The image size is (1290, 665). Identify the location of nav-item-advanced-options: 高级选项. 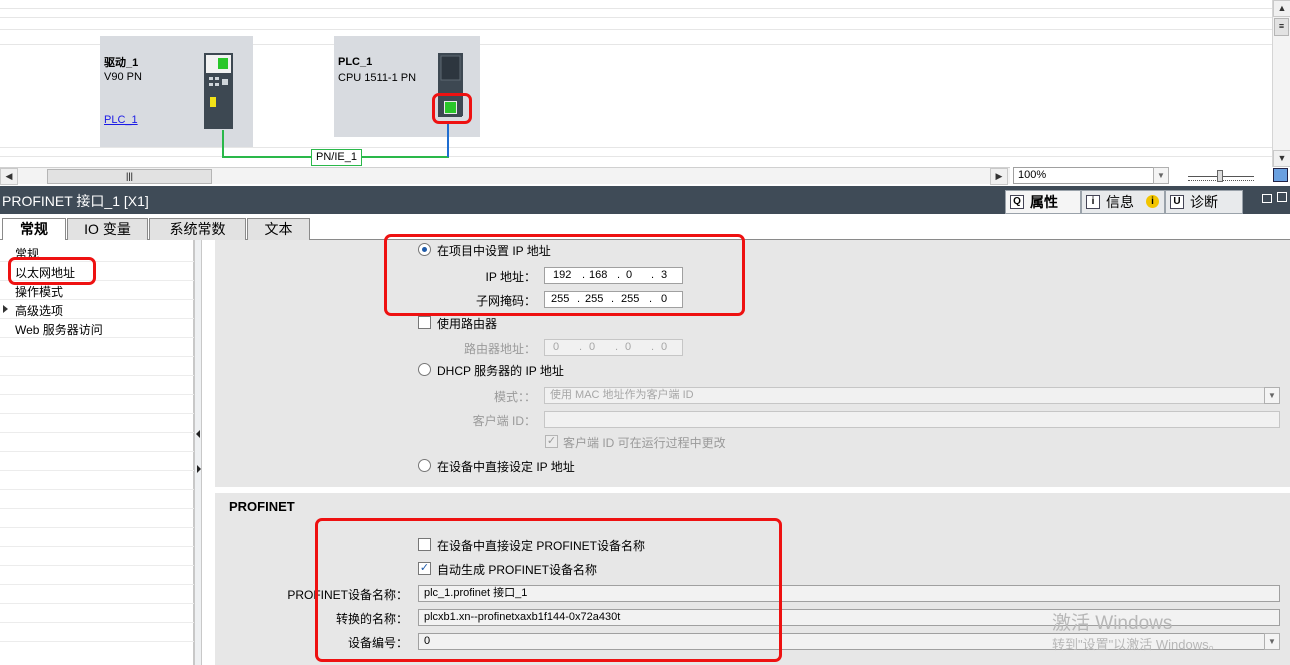
(39, 310).